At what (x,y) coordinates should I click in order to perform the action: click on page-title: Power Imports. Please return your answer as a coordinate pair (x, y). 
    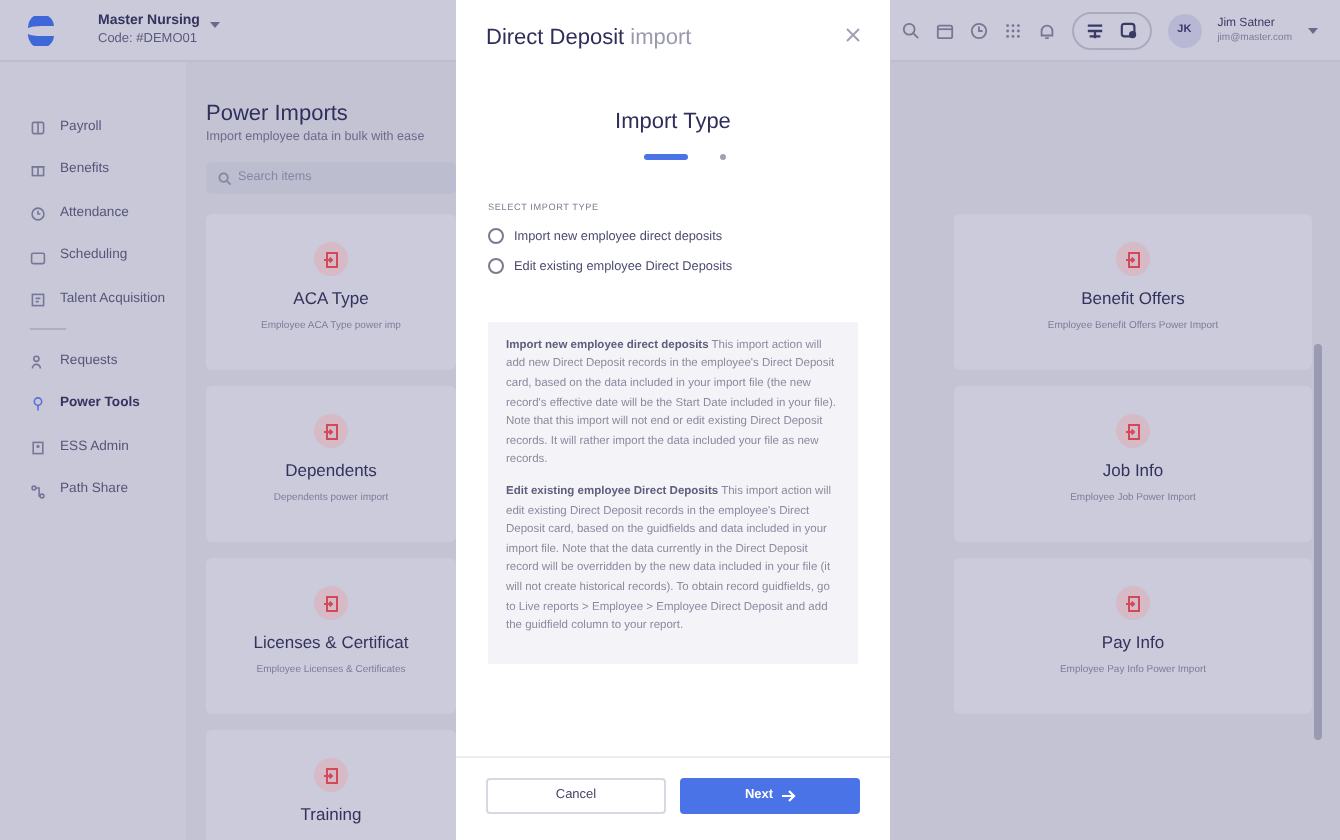
    Looking at the image, I should click on (277, 115).